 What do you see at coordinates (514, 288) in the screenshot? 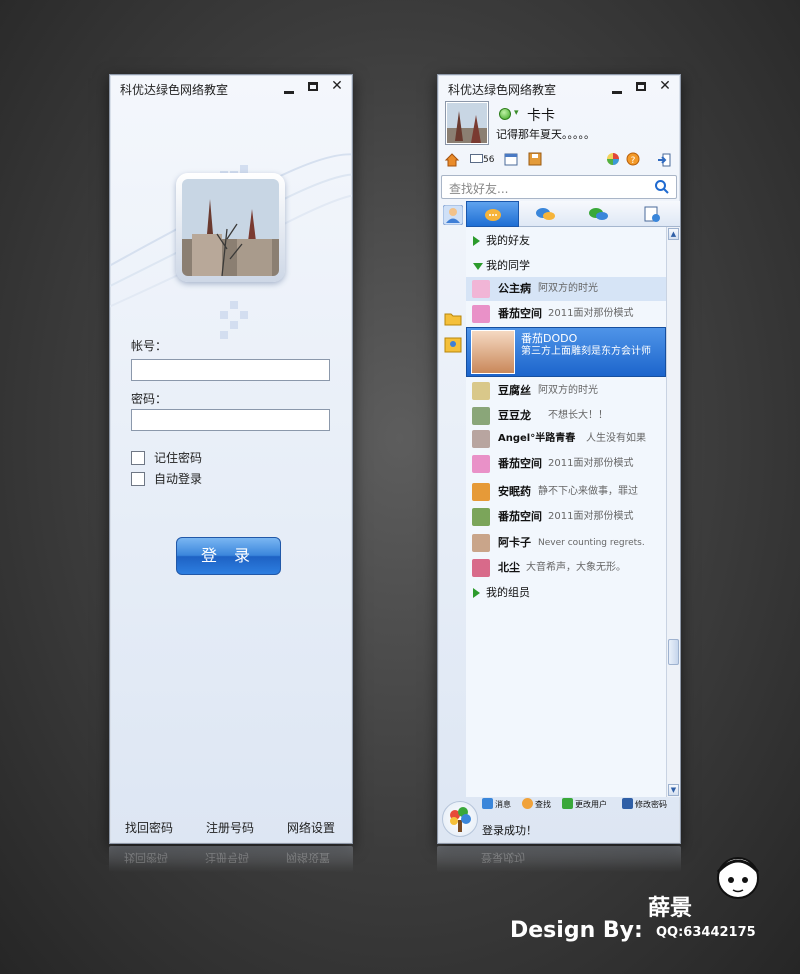
I see `contact-name: 公主病` at bounding box center [514, 288].